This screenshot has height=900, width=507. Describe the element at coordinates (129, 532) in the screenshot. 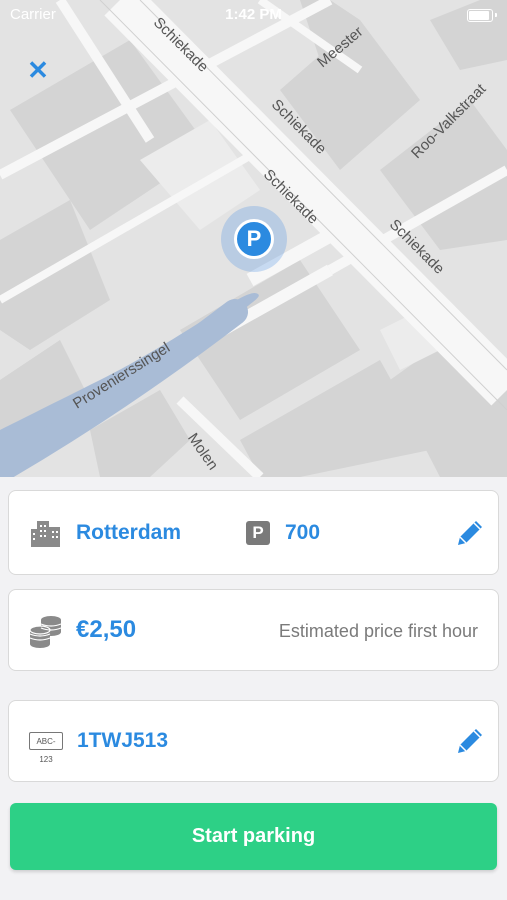

I see `city-name: Rotterdam` at that location.